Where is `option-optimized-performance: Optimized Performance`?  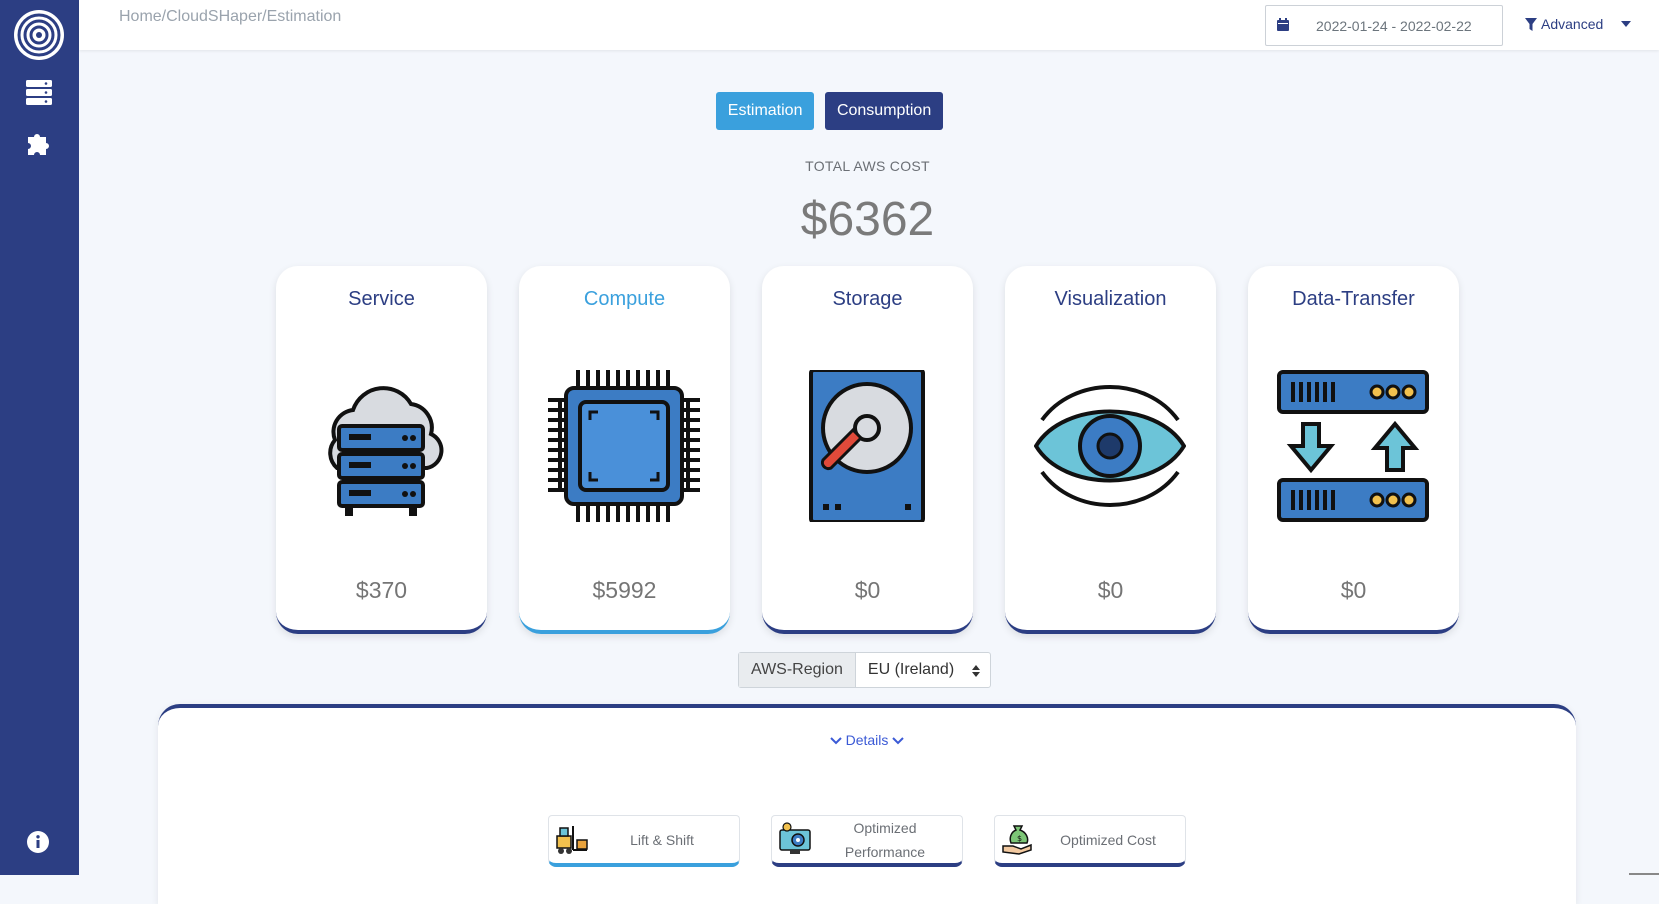 option-optimized-performance: Optimized Performance is located at coordinates (867, 841).